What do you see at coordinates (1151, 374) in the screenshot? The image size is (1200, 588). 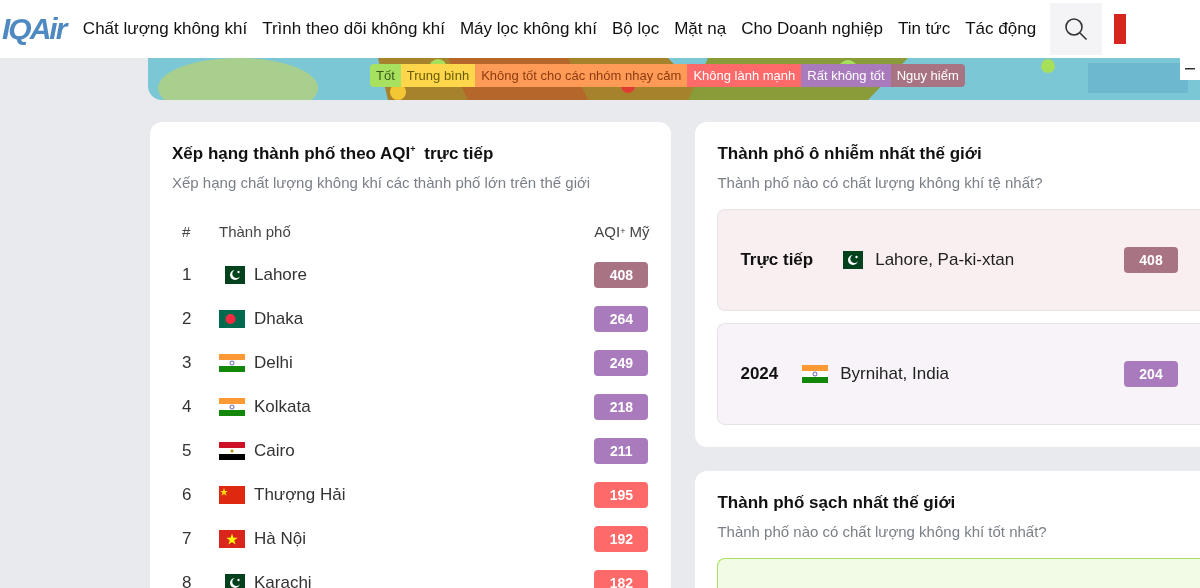 I see `aqi-badge: 204` at bounding box center [1151, 374].